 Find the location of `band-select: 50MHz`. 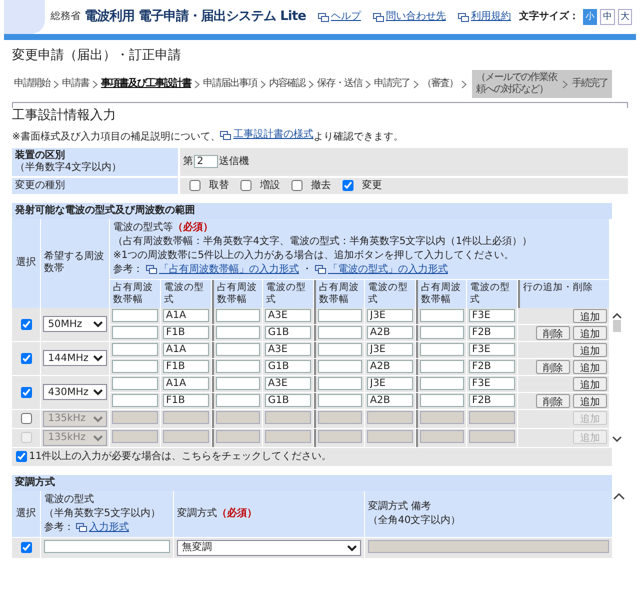

band-select: 50MHz is located at coordinates (75, 324).